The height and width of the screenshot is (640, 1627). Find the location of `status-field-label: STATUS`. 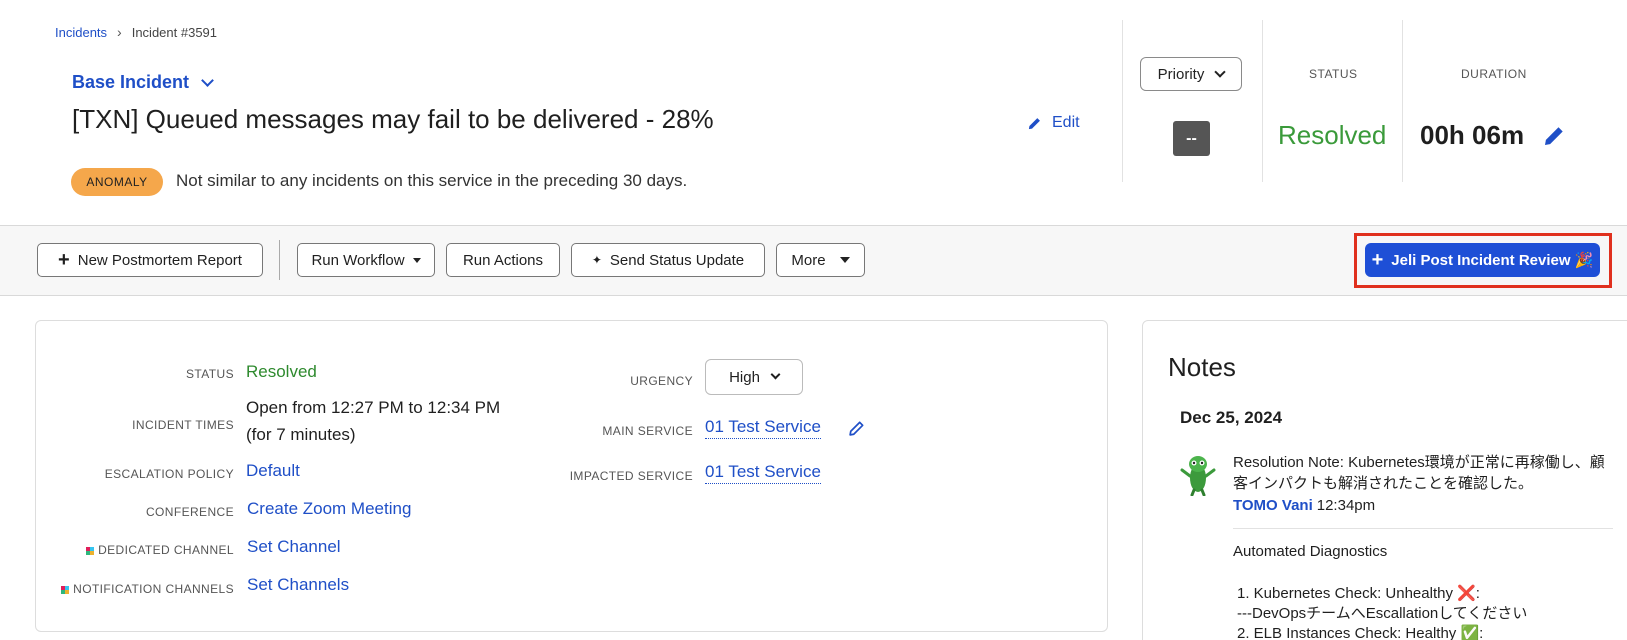

status-field-label: STATUS is located at coordinates (210, 374).